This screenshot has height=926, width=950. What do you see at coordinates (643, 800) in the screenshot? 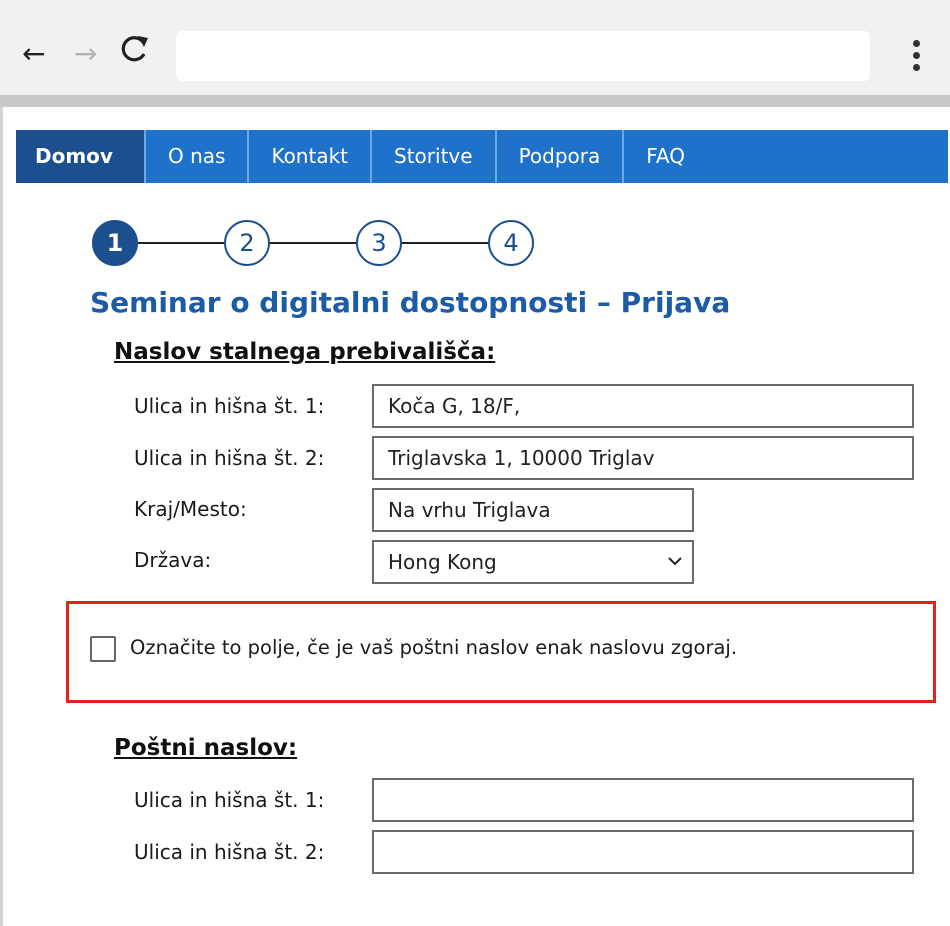
I see `postal-street1-input` at bounding box center [643, 800].